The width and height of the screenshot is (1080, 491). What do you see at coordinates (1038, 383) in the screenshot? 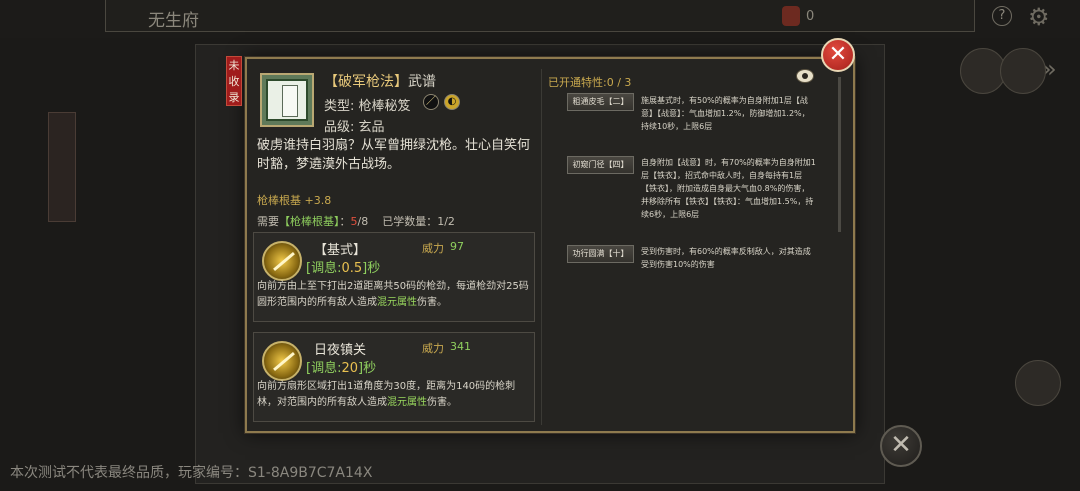
I see `skill-slot` at bounding box center [1038, 383].